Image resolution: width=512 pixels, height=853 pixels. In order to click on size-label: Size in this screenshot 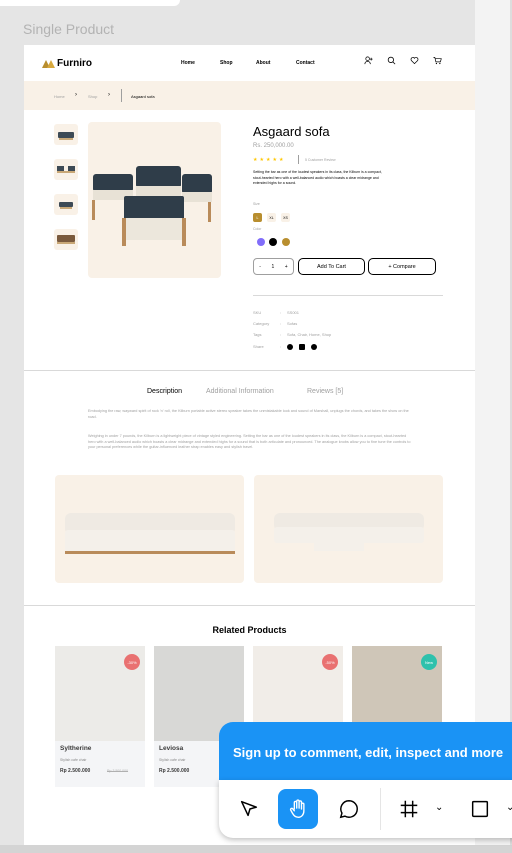, I will do `click(256, 204)`.